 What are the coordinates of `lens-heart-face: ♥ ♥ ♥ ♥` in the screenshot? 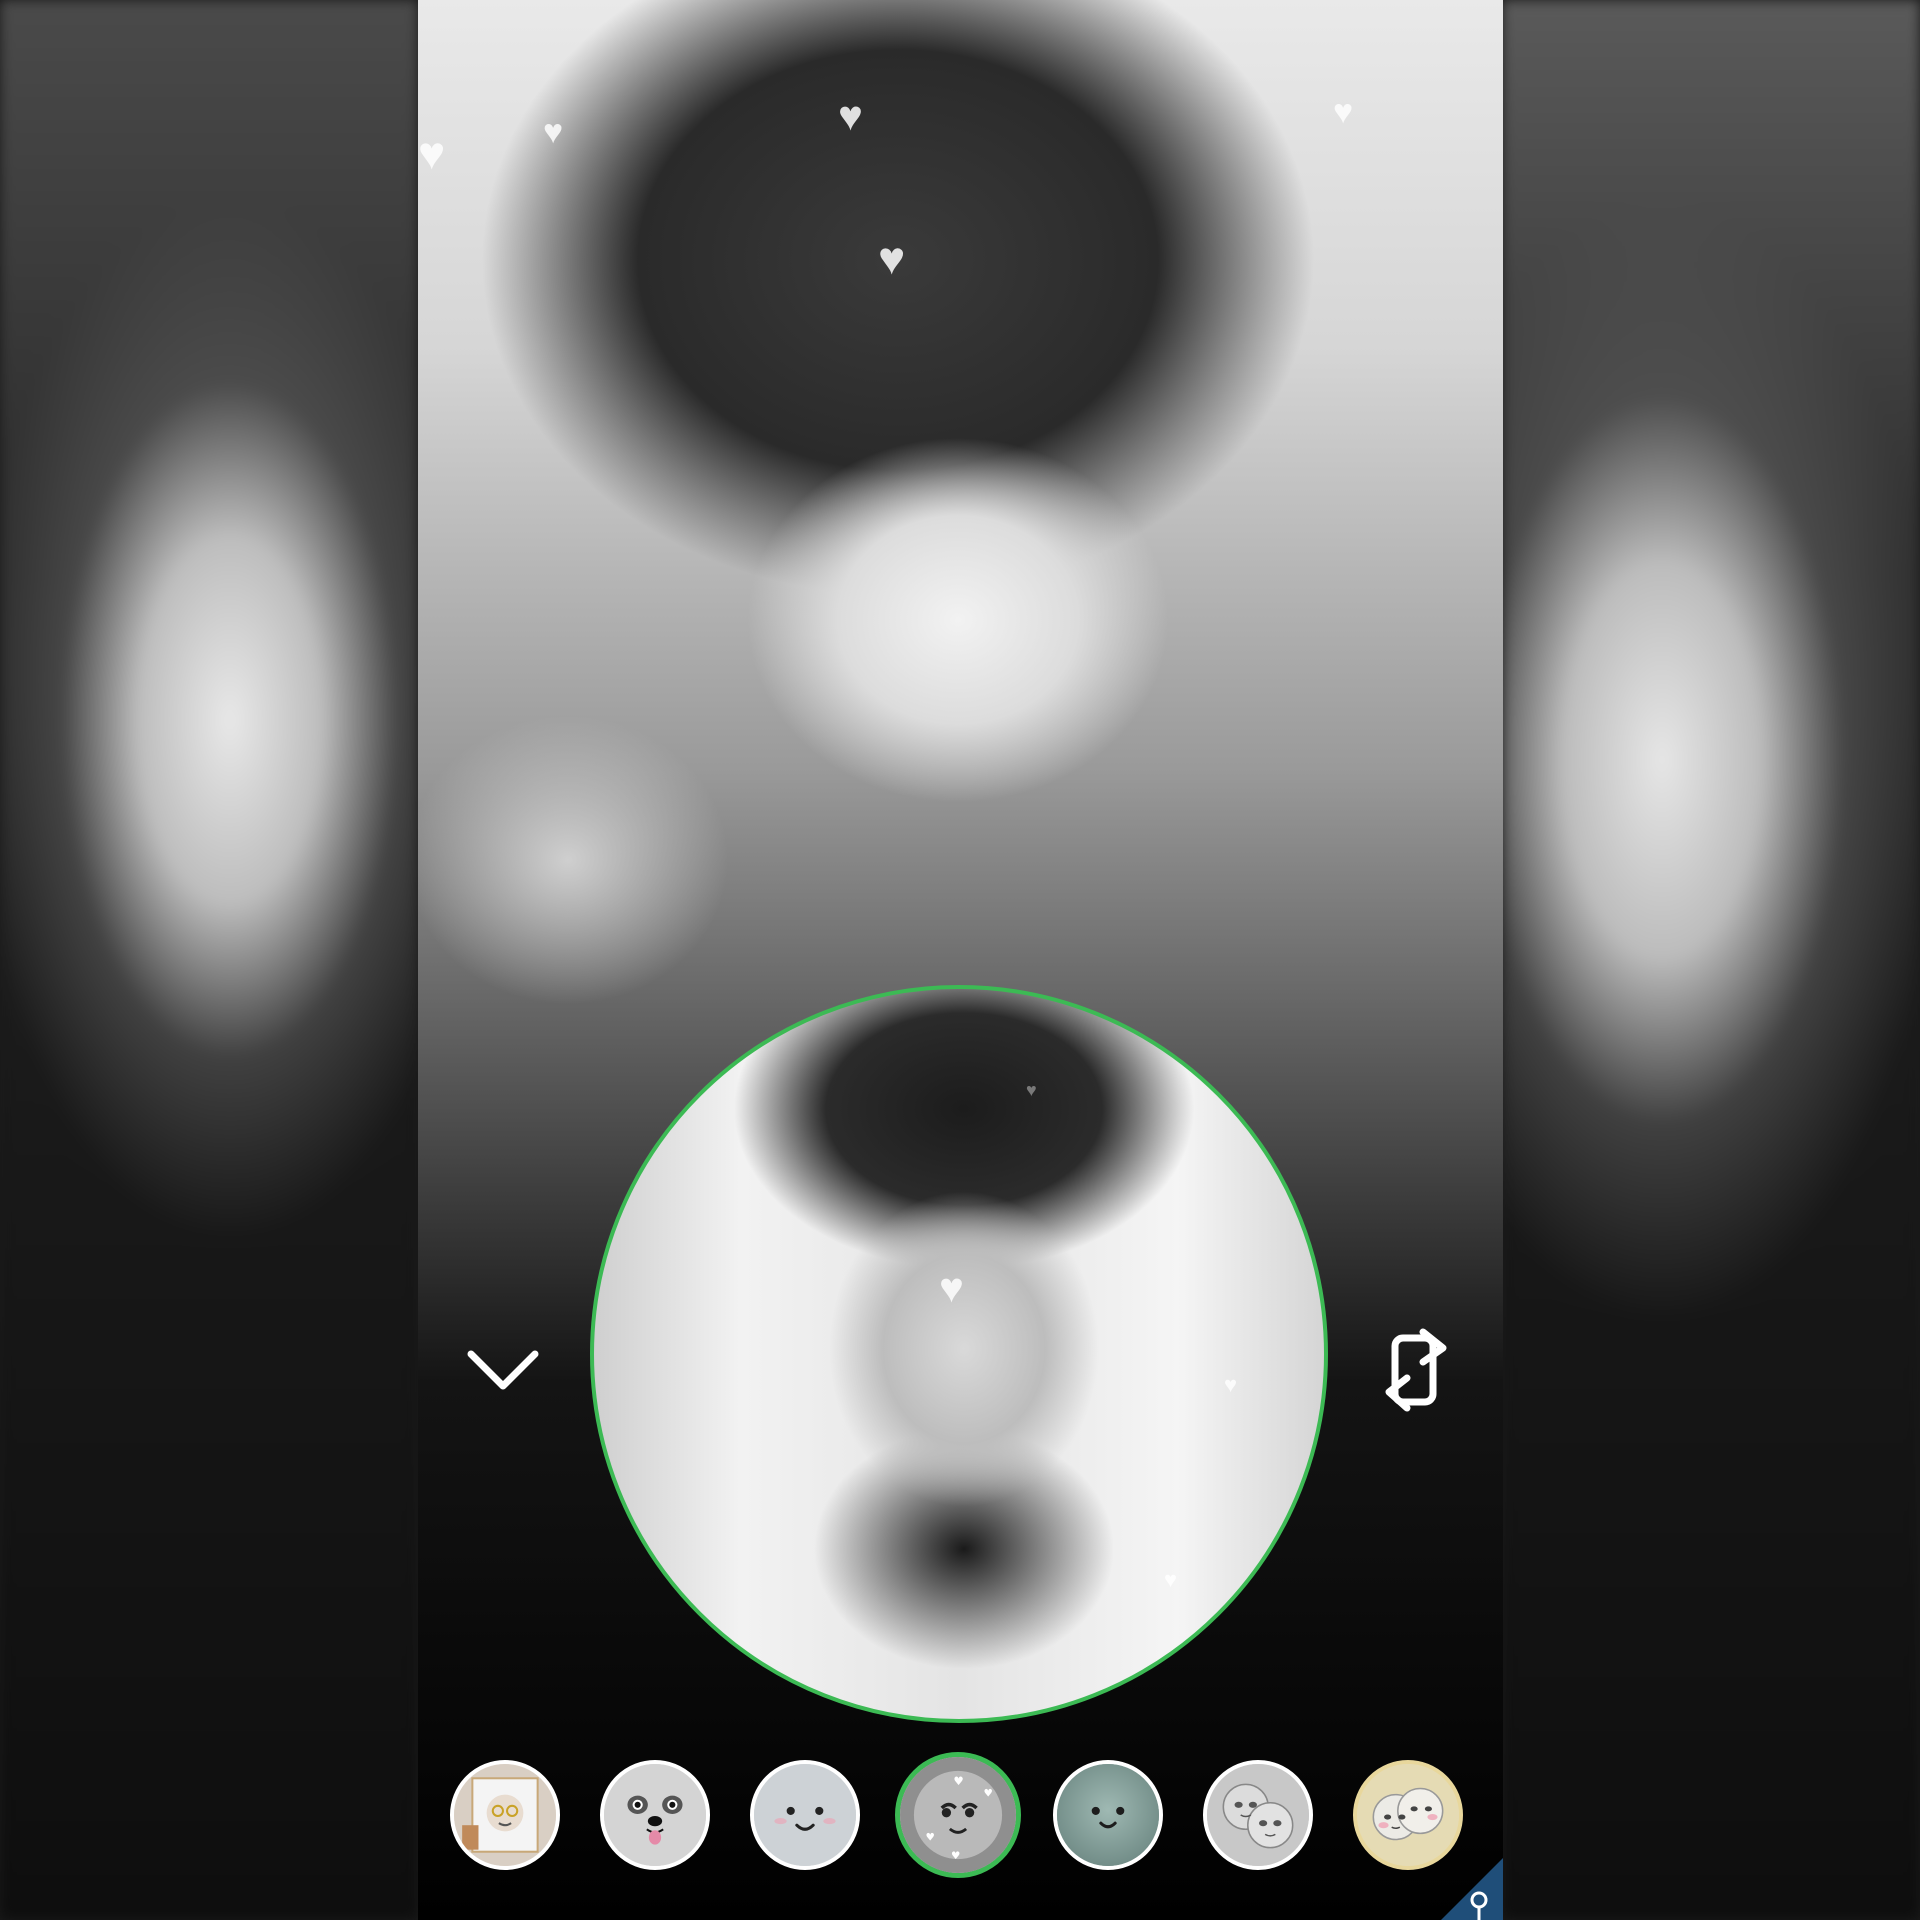 It's located at (958, 1815).